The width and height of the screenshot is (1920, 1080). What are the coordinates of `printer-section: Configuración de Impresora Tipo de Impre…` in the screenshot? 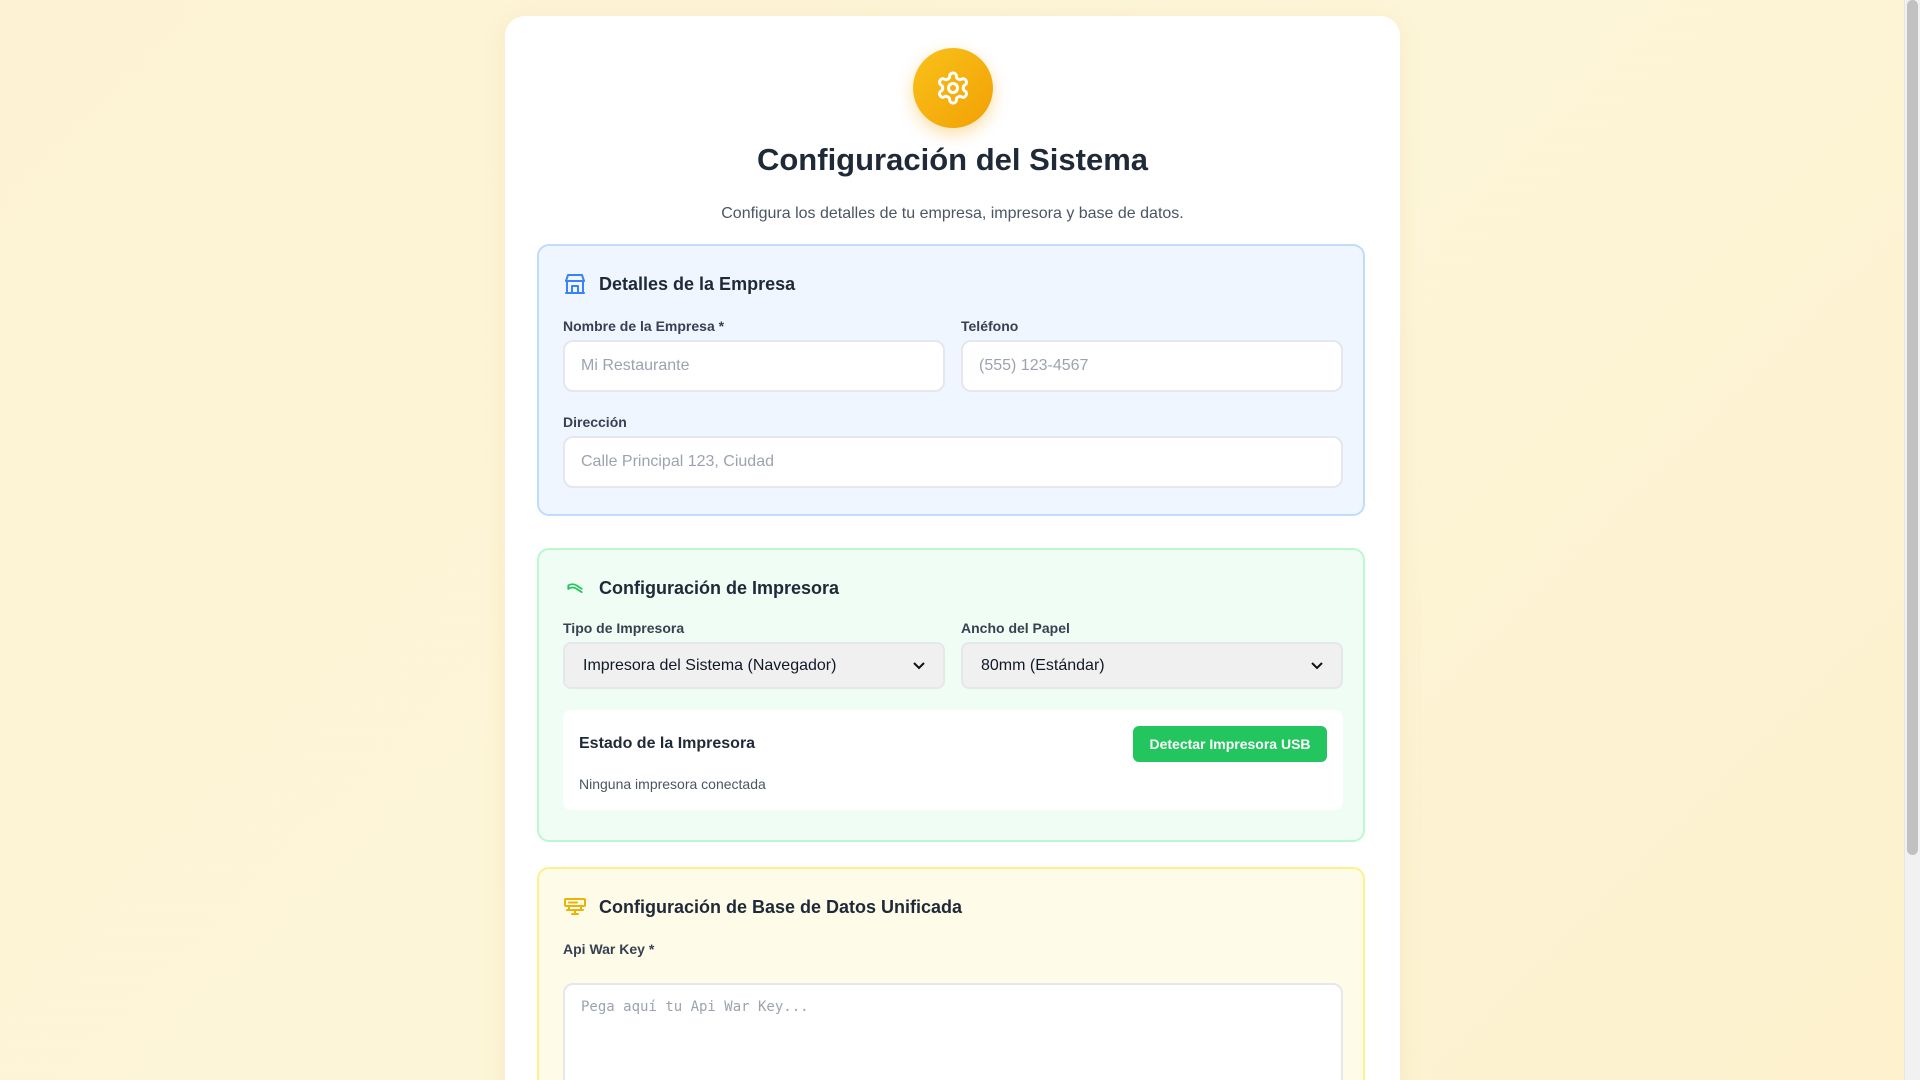 It's located at (951, 695).